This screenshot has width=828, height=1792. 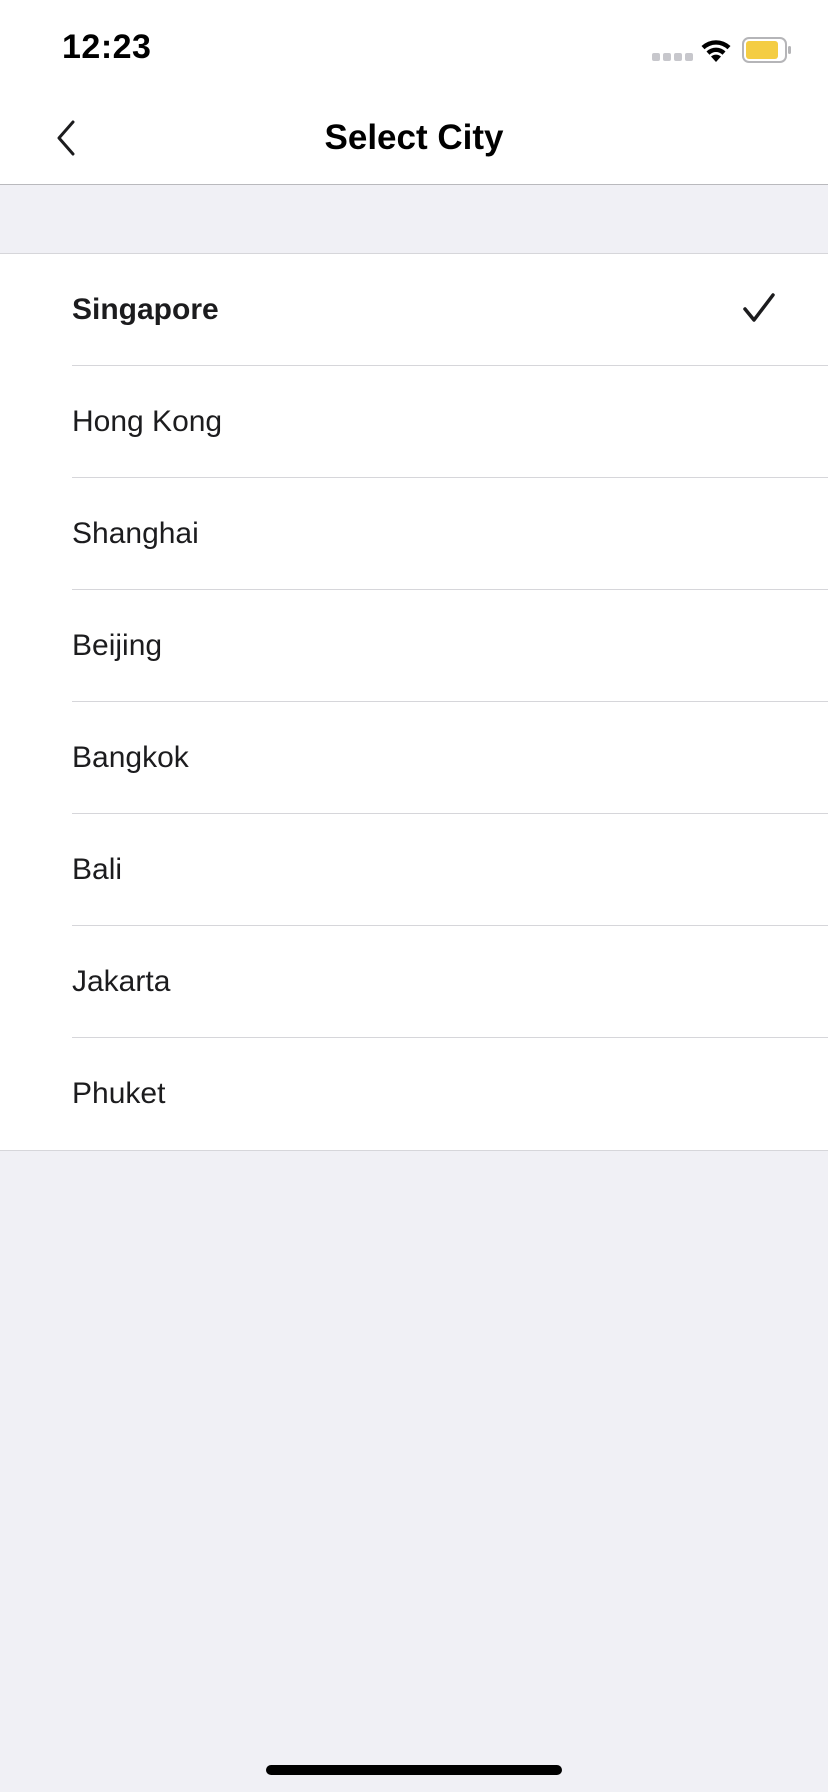 What do you see at coordinates (130, 757) in the screenshot?
I see `city-label: Bangkok` at bounding box center [130, 757].